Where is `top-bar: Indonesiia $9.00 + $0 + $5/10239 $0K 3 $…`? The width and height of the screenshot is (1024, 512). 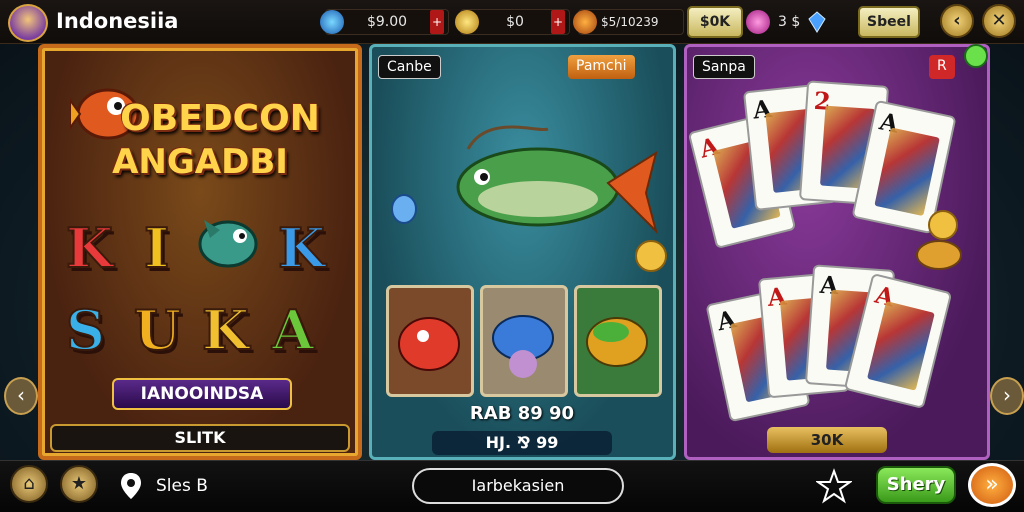 top-bar: Indonesiia $9.00 + $0 + $5/10239 $0K 3 $… is located at coordinates (512, 22).